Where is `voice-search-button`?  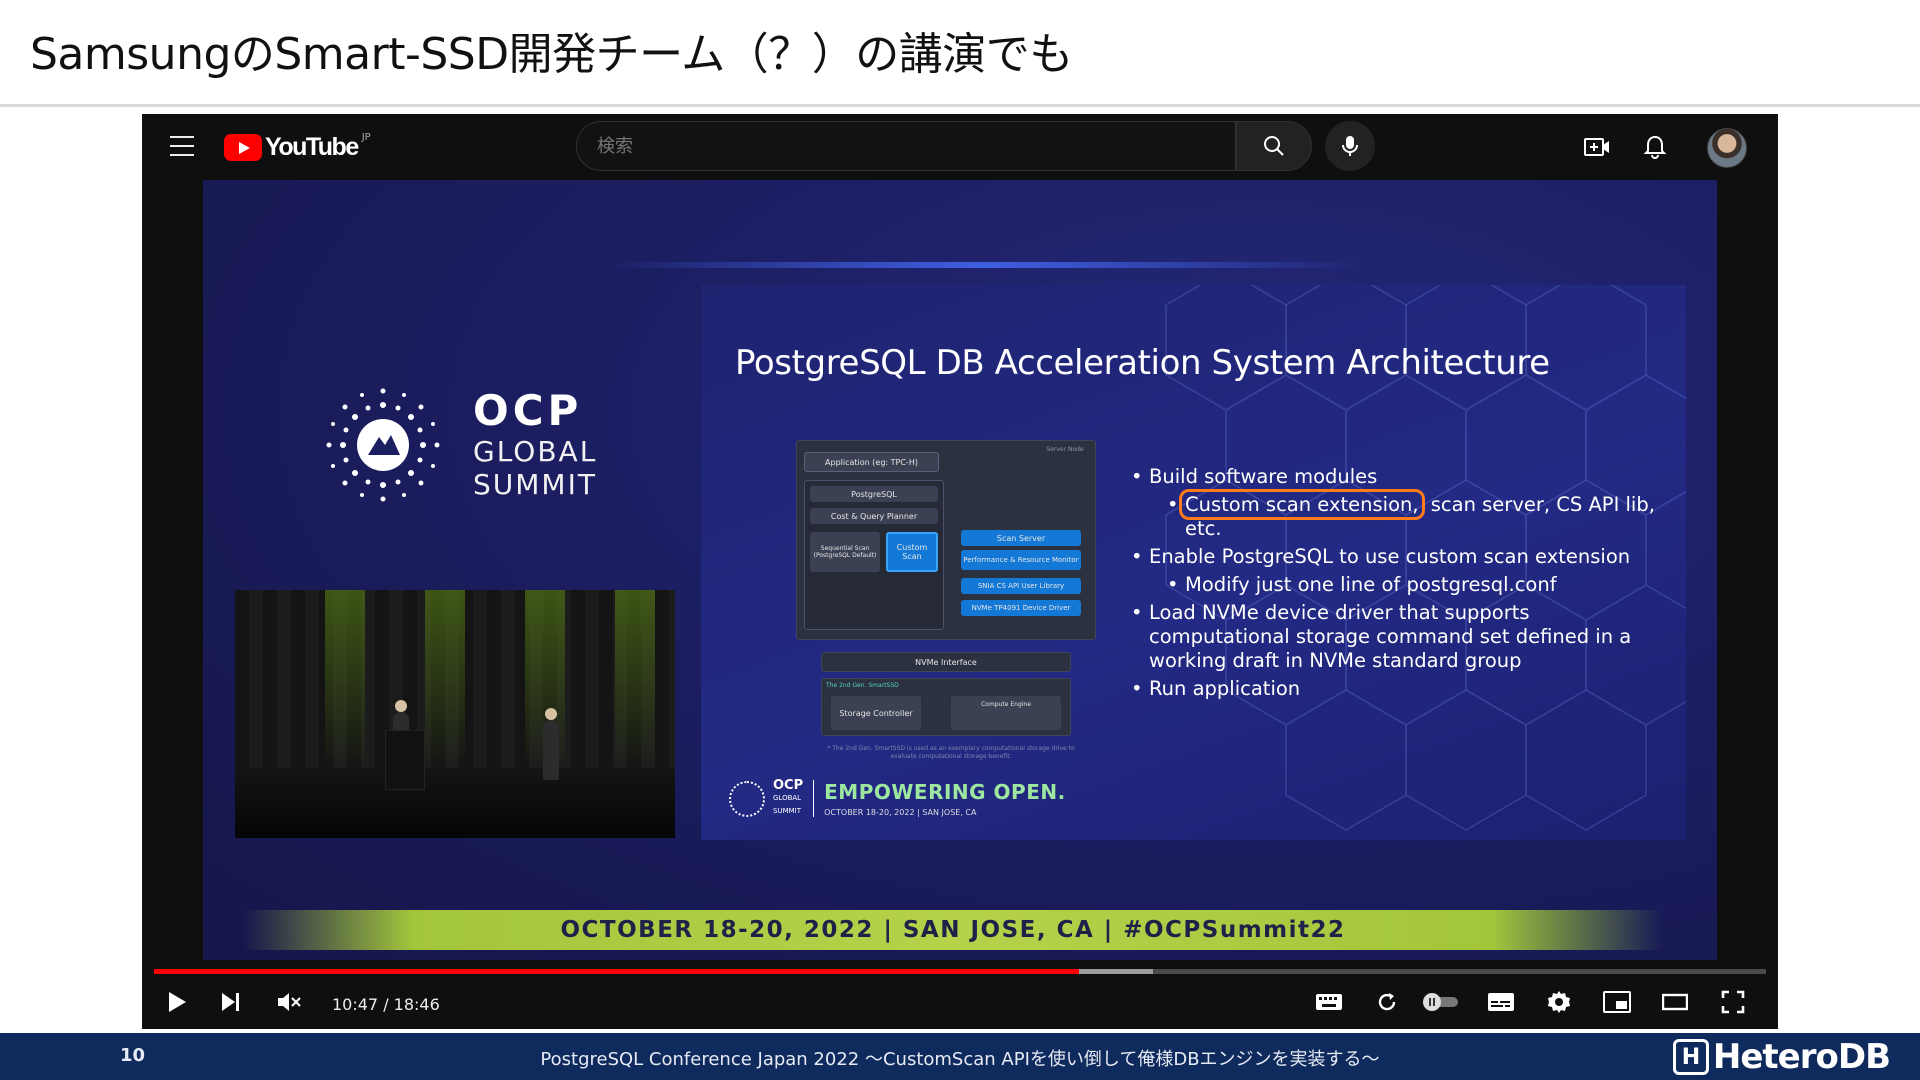 voice-search-button is located at coordinates (1350, 146).